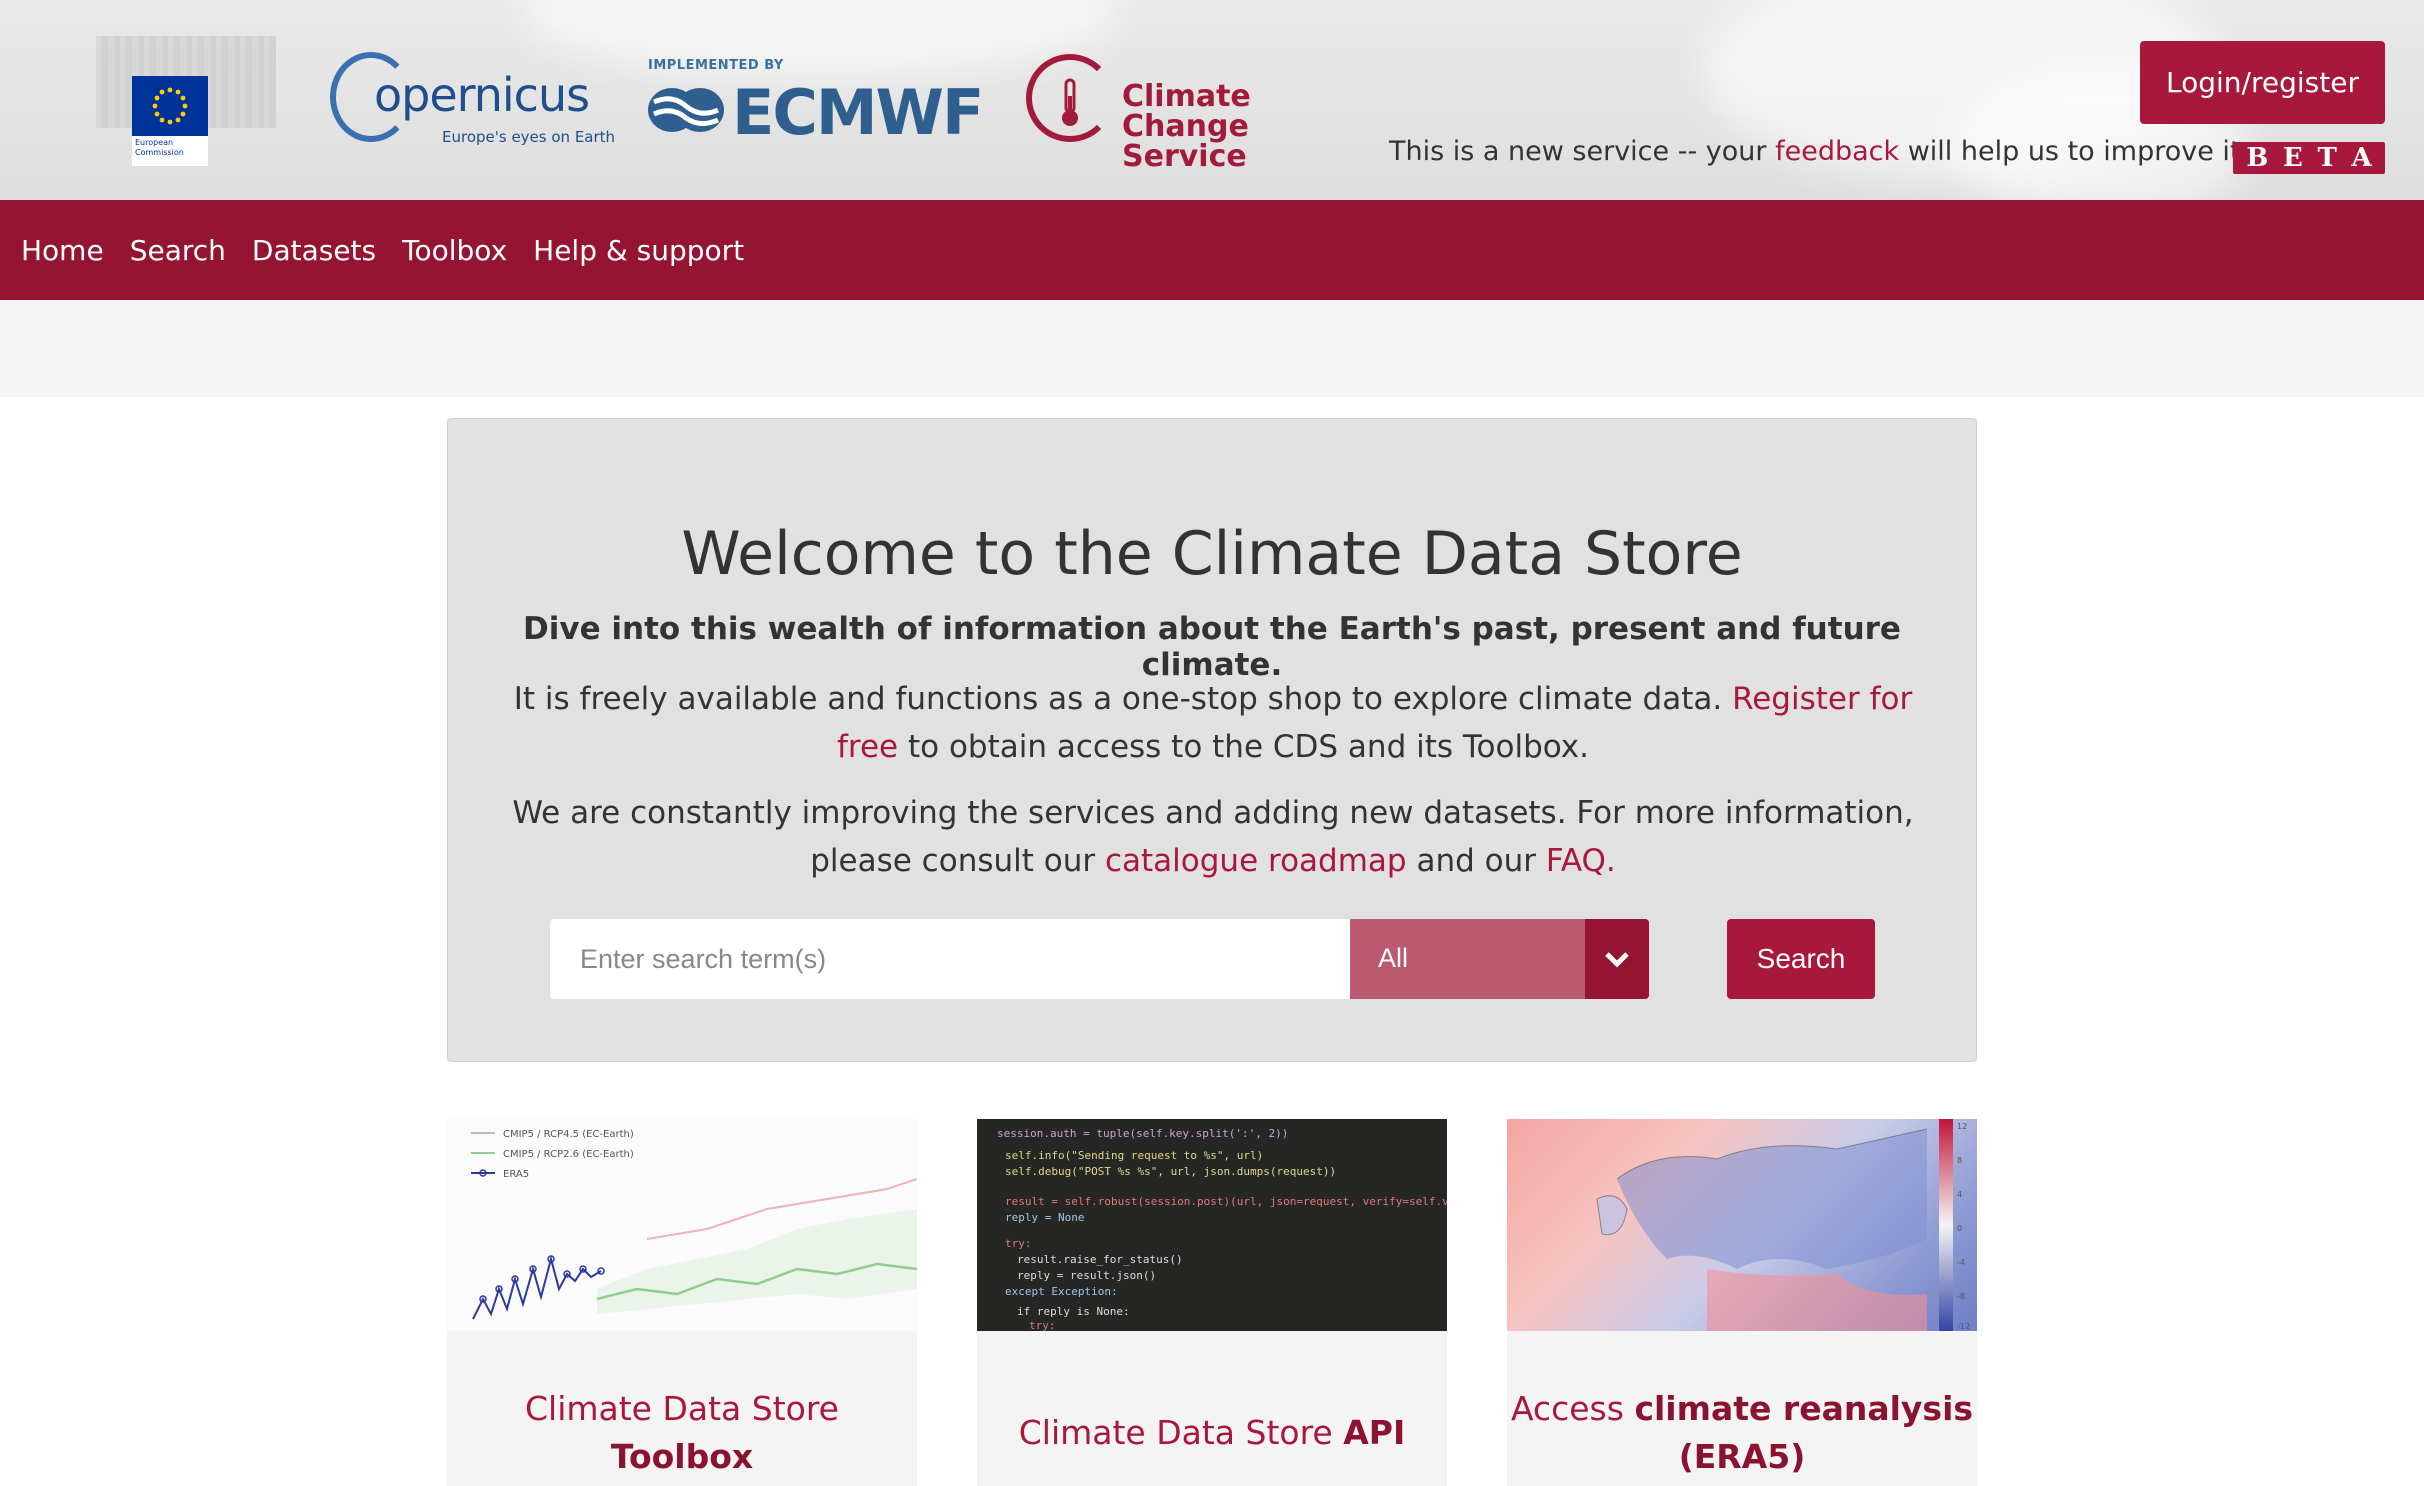 The image size is (2424, 1486). What do you see at coordinates (1499, 959) in the screenshot?
I see `search-category-select: All` at bounding box center [1499, 959].